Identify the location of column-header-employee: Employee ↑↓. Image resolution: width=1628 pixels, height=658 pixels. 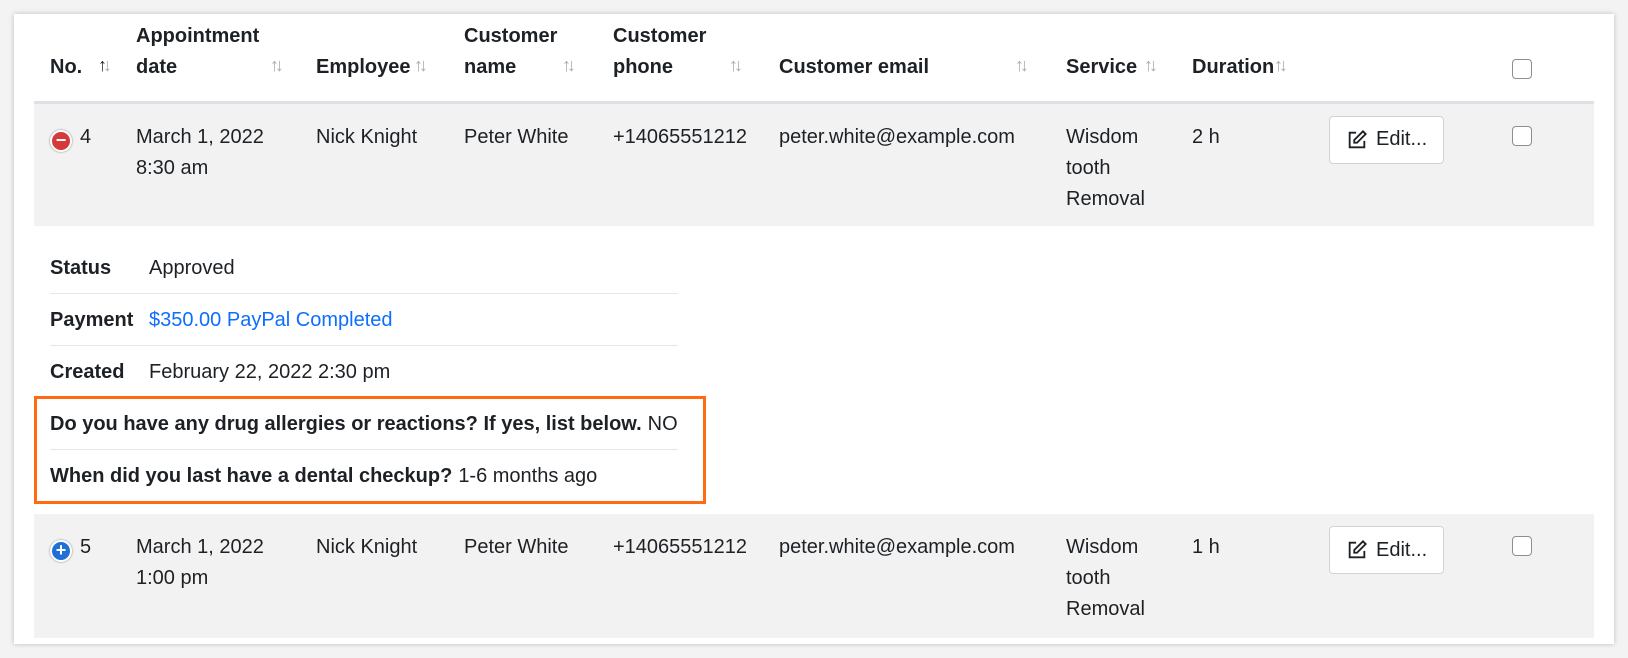
(374, 59).